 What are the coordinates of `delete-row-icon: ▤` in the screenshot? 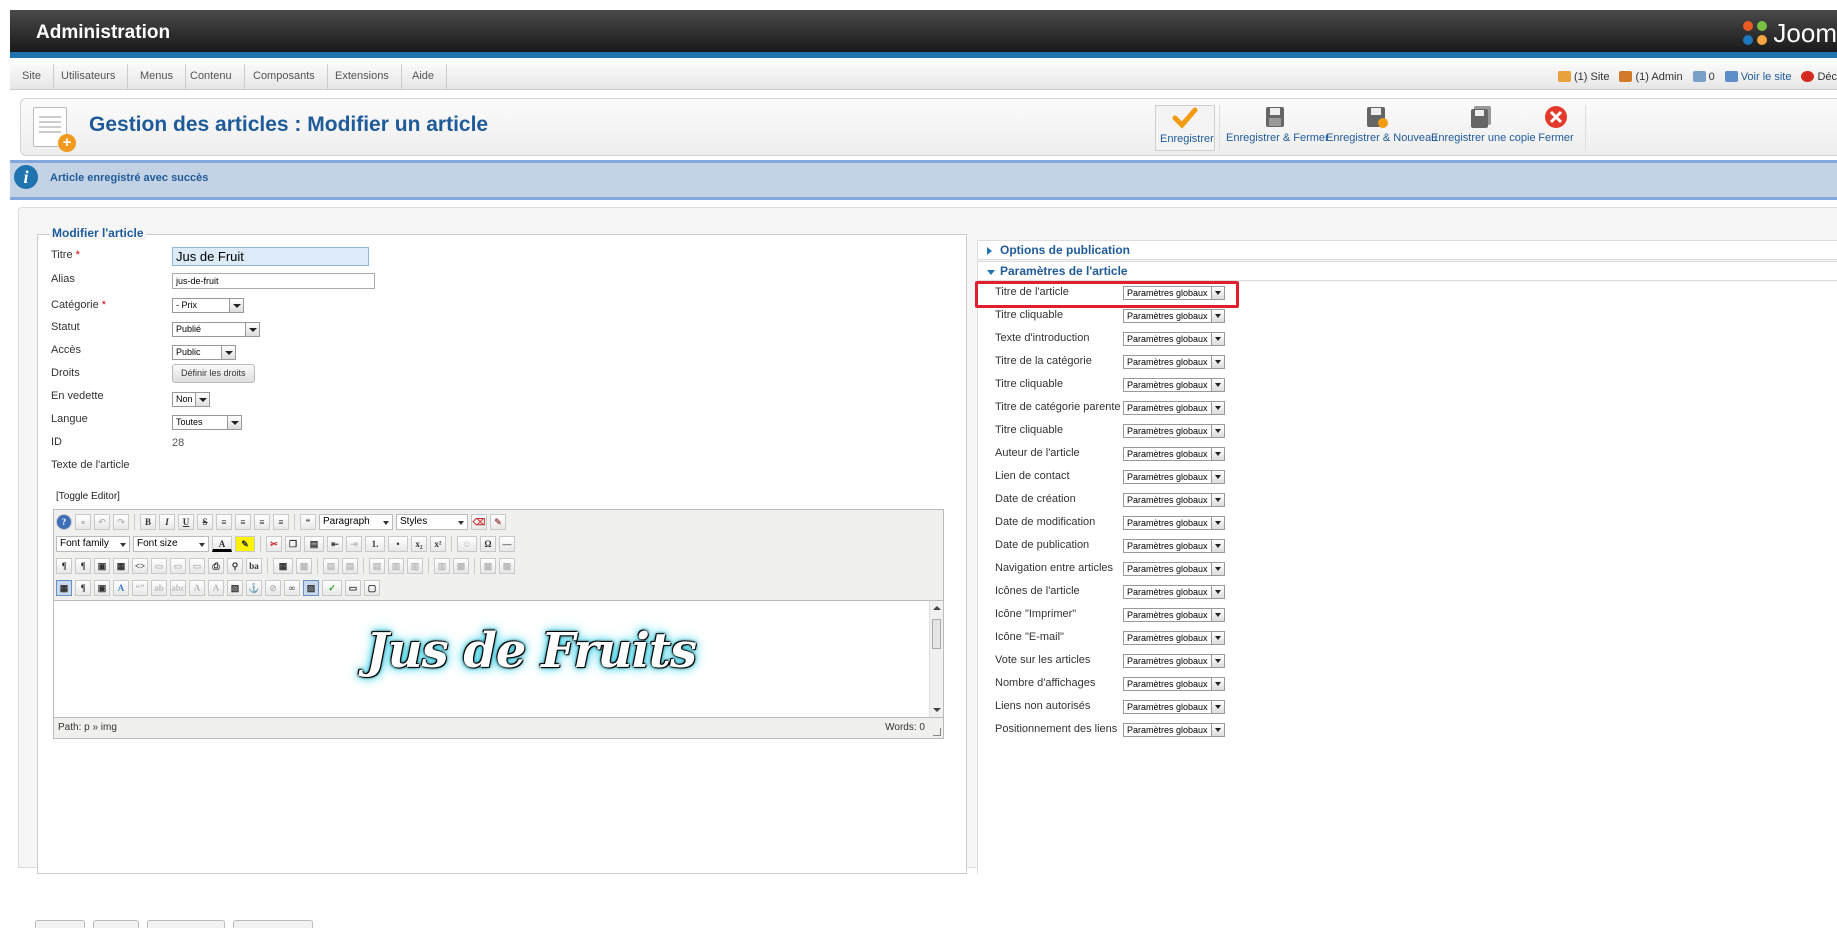 It's located at (377, 566).